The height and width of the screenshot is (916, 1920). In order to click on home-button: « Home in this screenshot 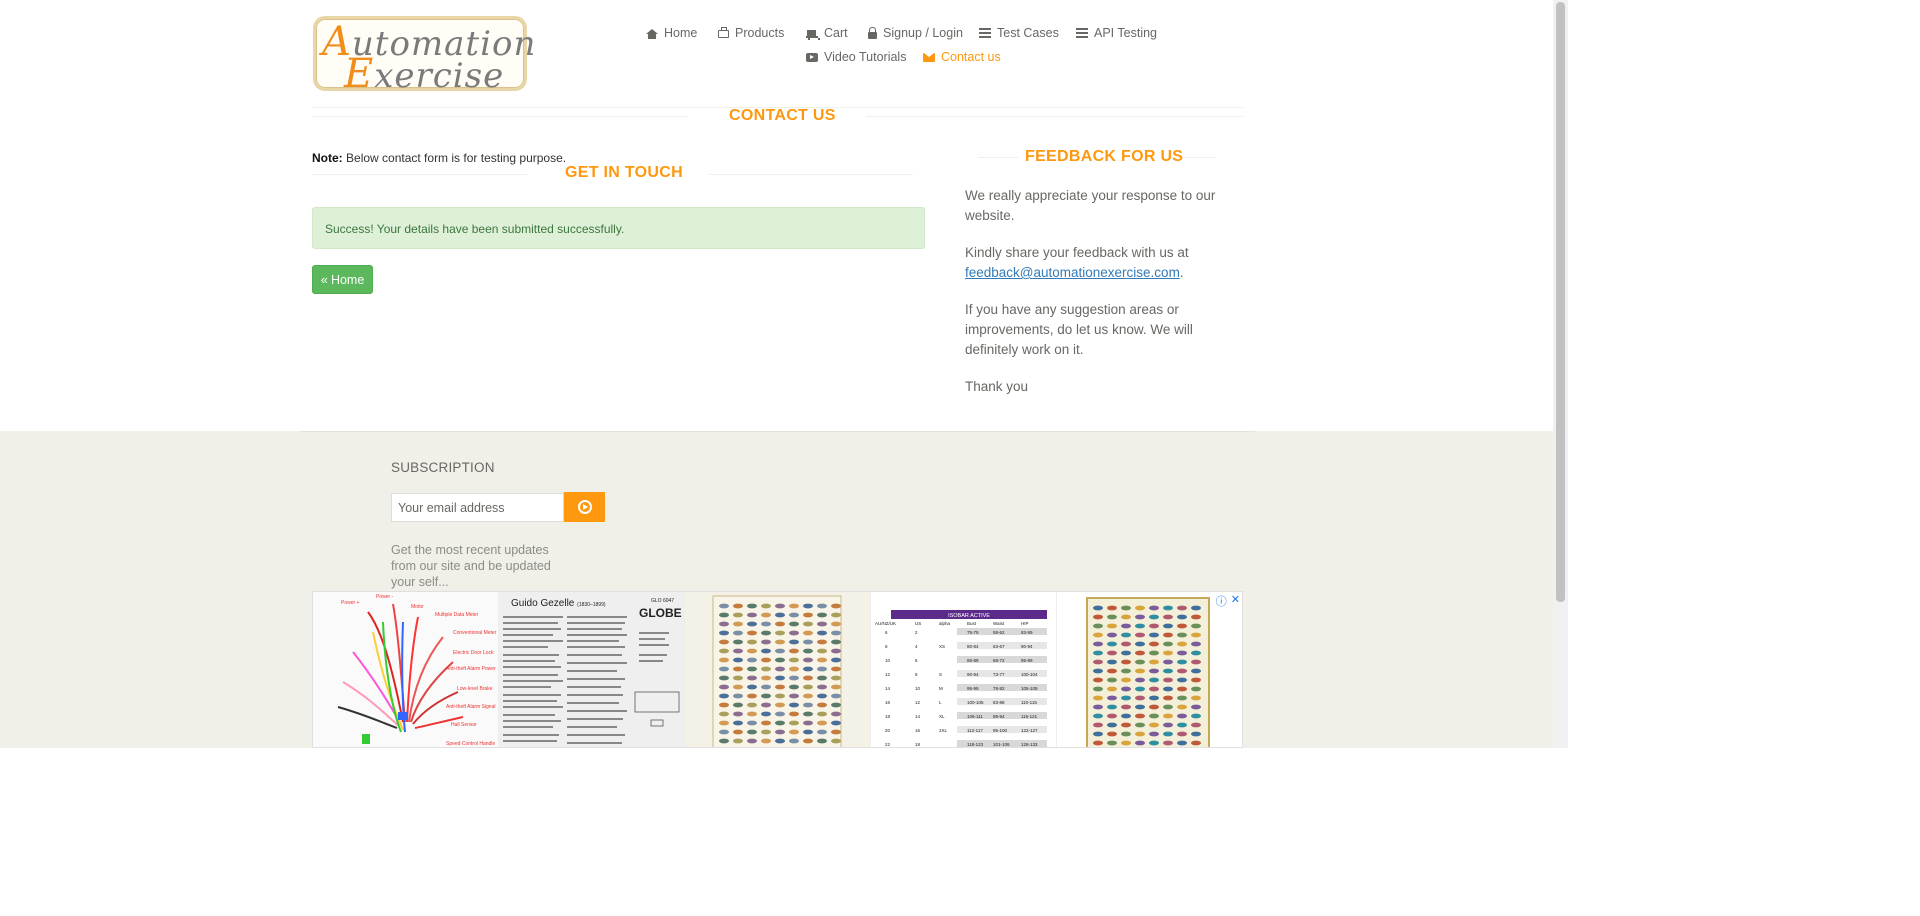, I will do `click(342, 279)`.